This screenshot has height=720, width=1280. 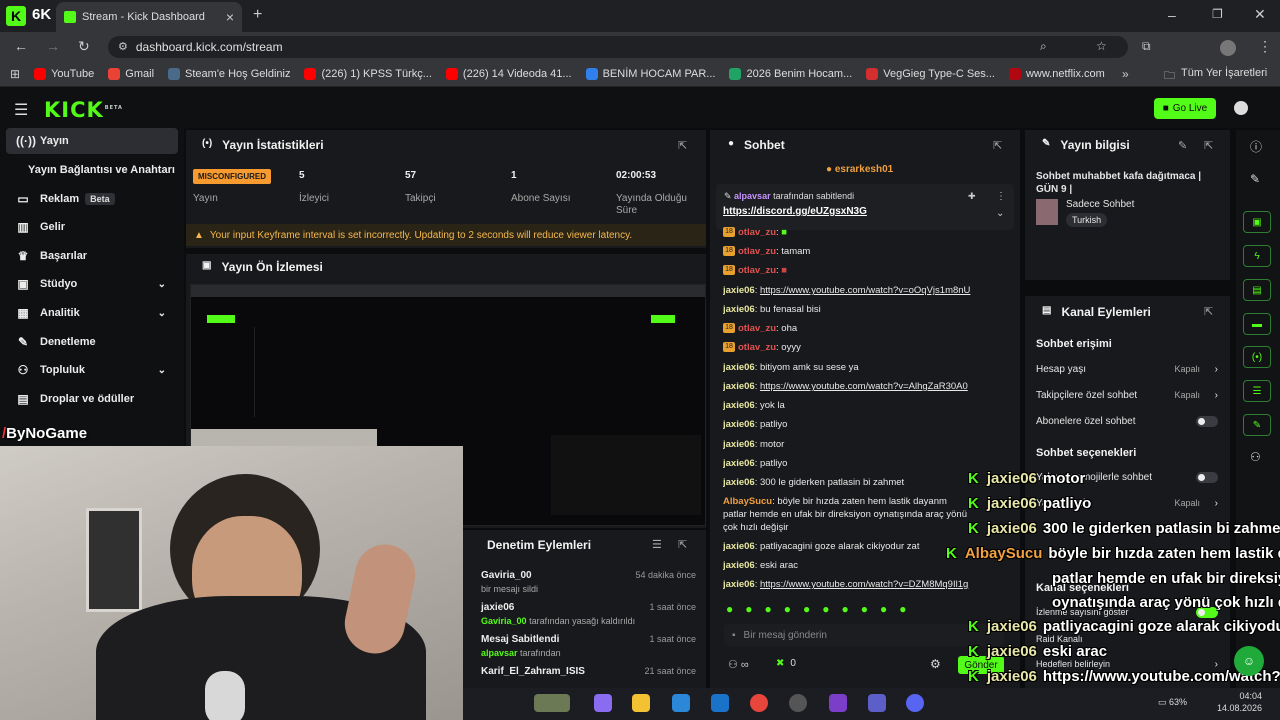 What do you see at coordinates (1260, 14) in the screenshot?
I see `close-window-icon: ✕` at bounding box center [1260, 14].